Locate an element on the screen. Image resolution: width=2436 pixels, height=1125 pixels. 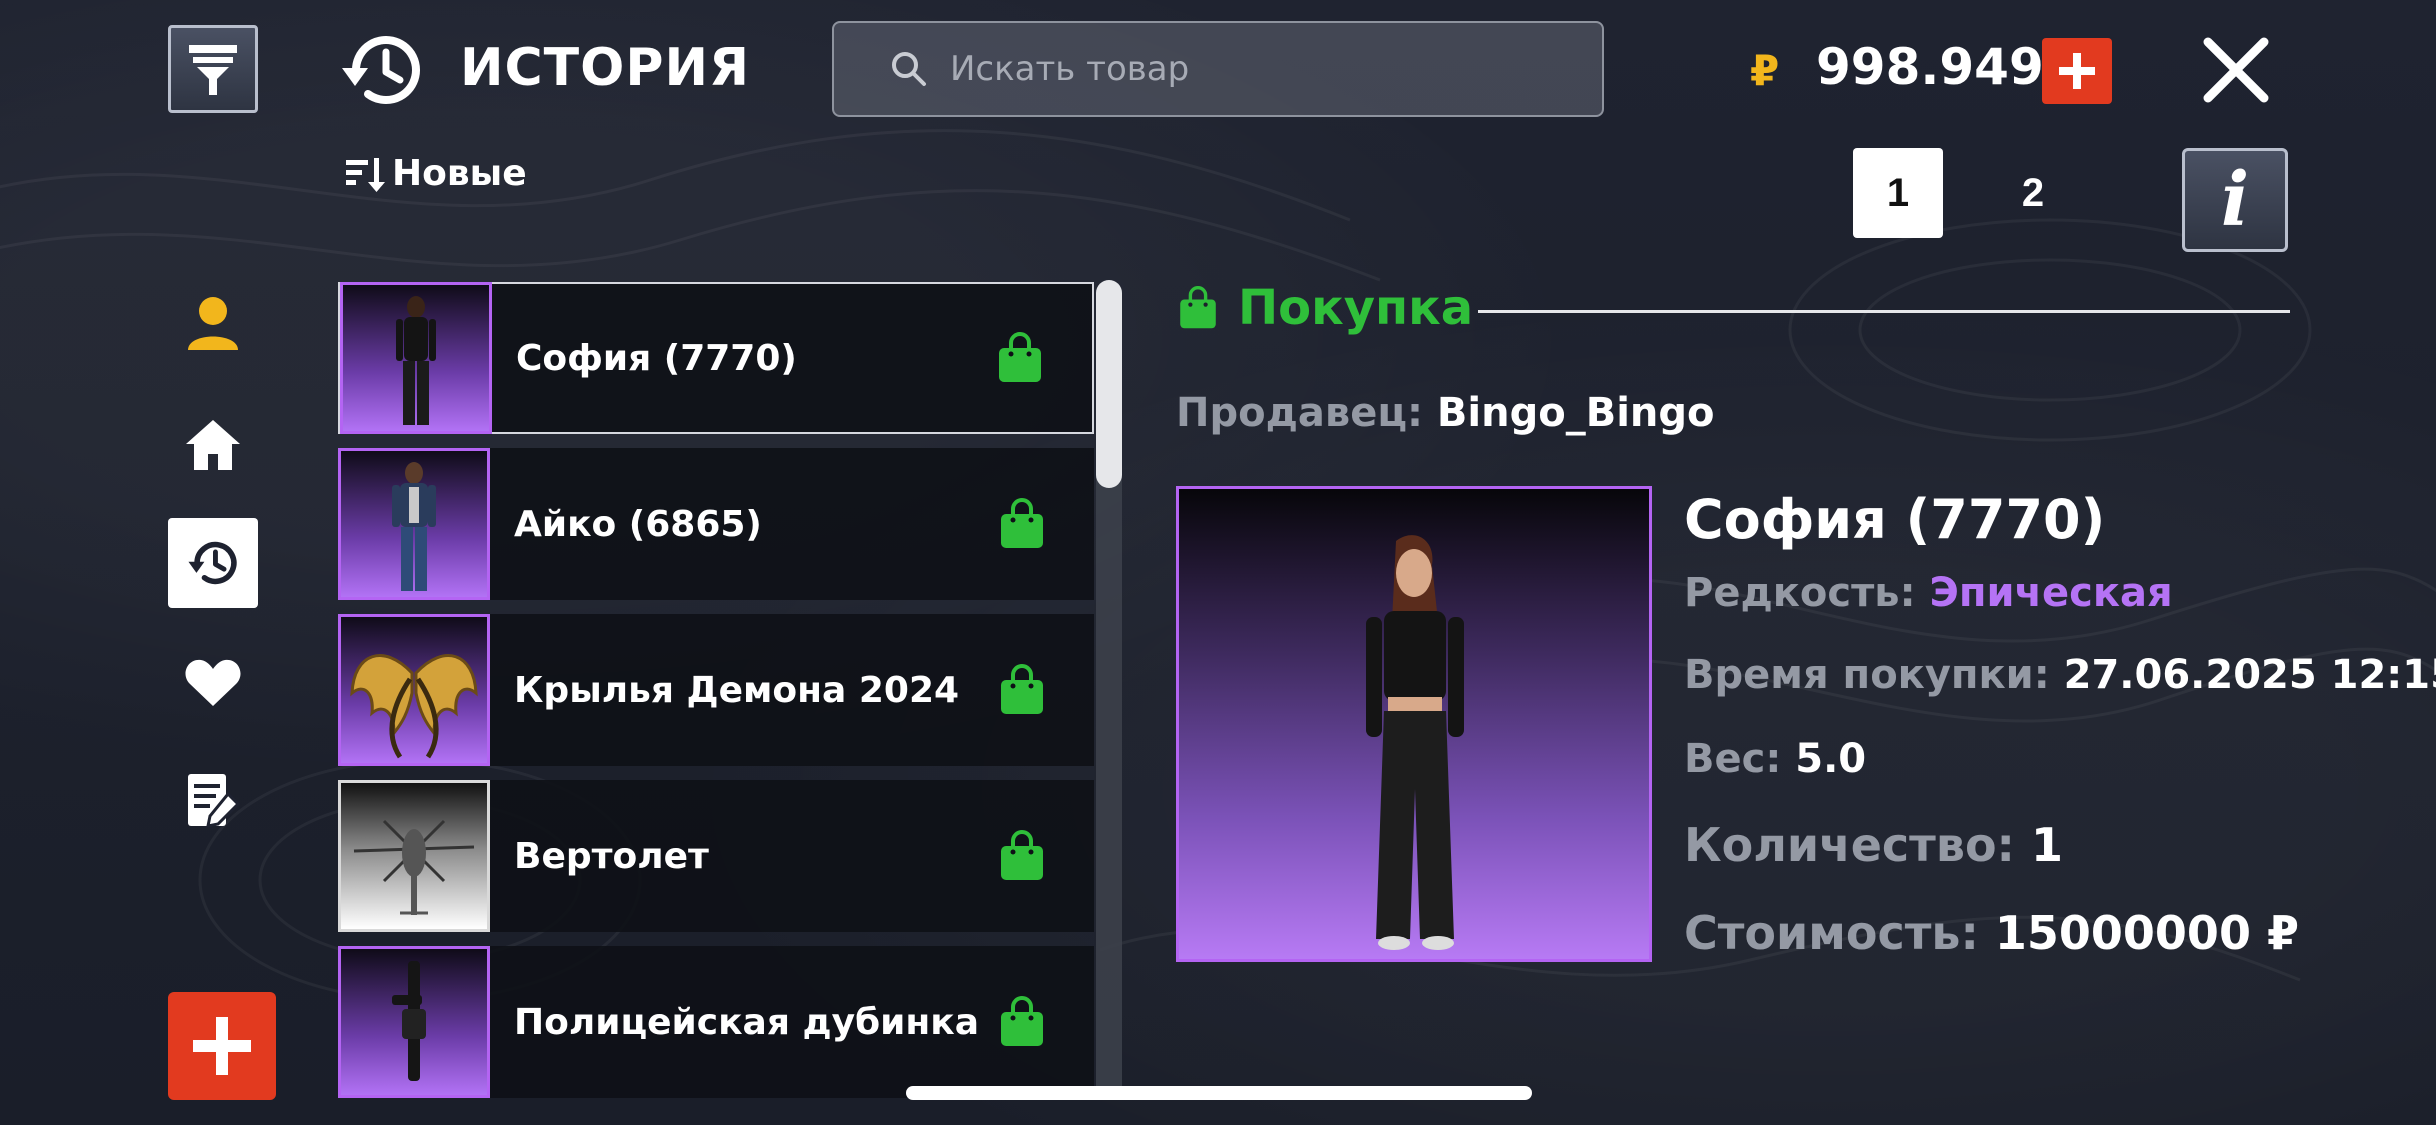
rarity-row: Редкость: Эпическая is located at coordinates (1928, 593).